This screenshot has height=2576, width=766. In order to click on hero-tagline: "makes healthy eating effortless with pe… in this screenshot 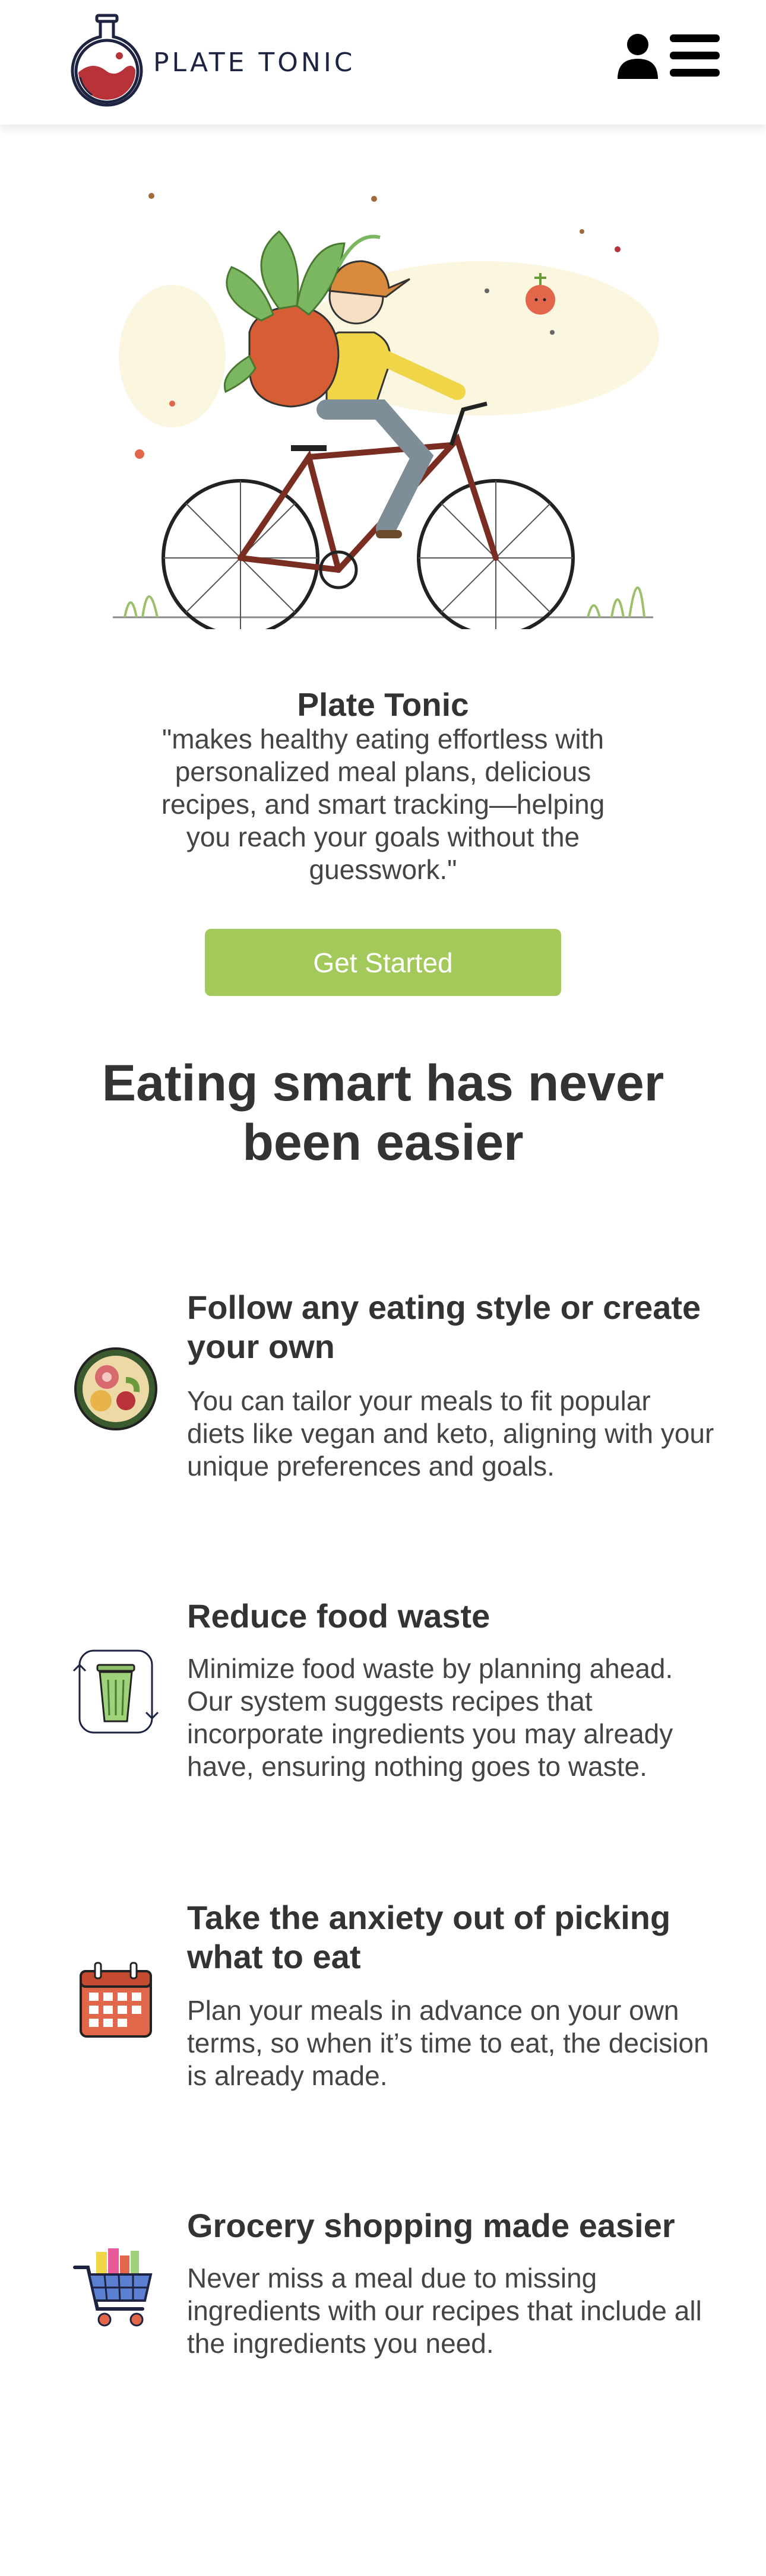, I will do `click(383, 804)`.